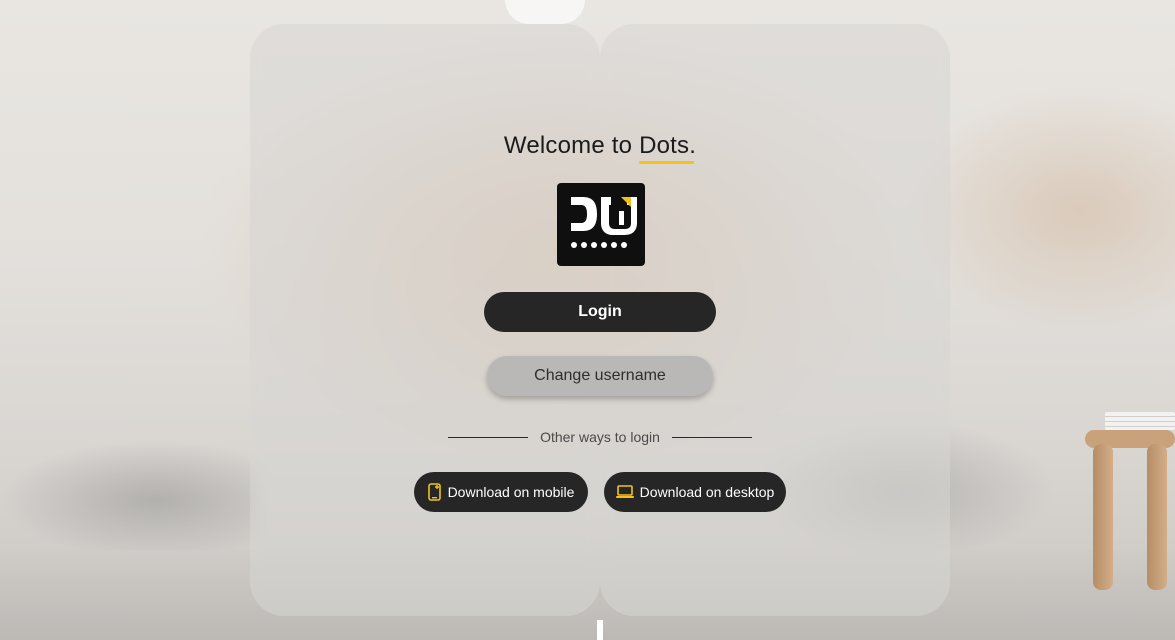 This screenshot has width=1175, height=640. I want to click on download-mobile-label: Download on mobile, so click(511, 492).